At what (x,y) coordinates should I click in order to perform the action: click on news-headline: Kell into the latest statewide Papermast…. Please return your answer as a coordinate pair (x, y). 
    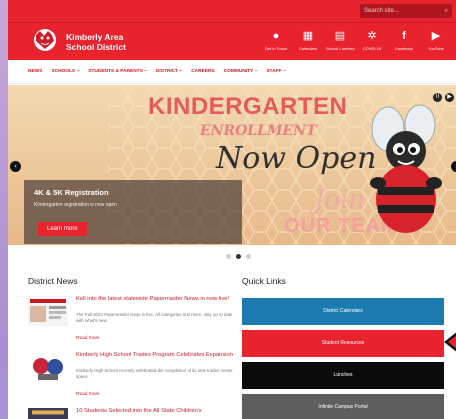
    Looking at the image, I should click on (157, 299).